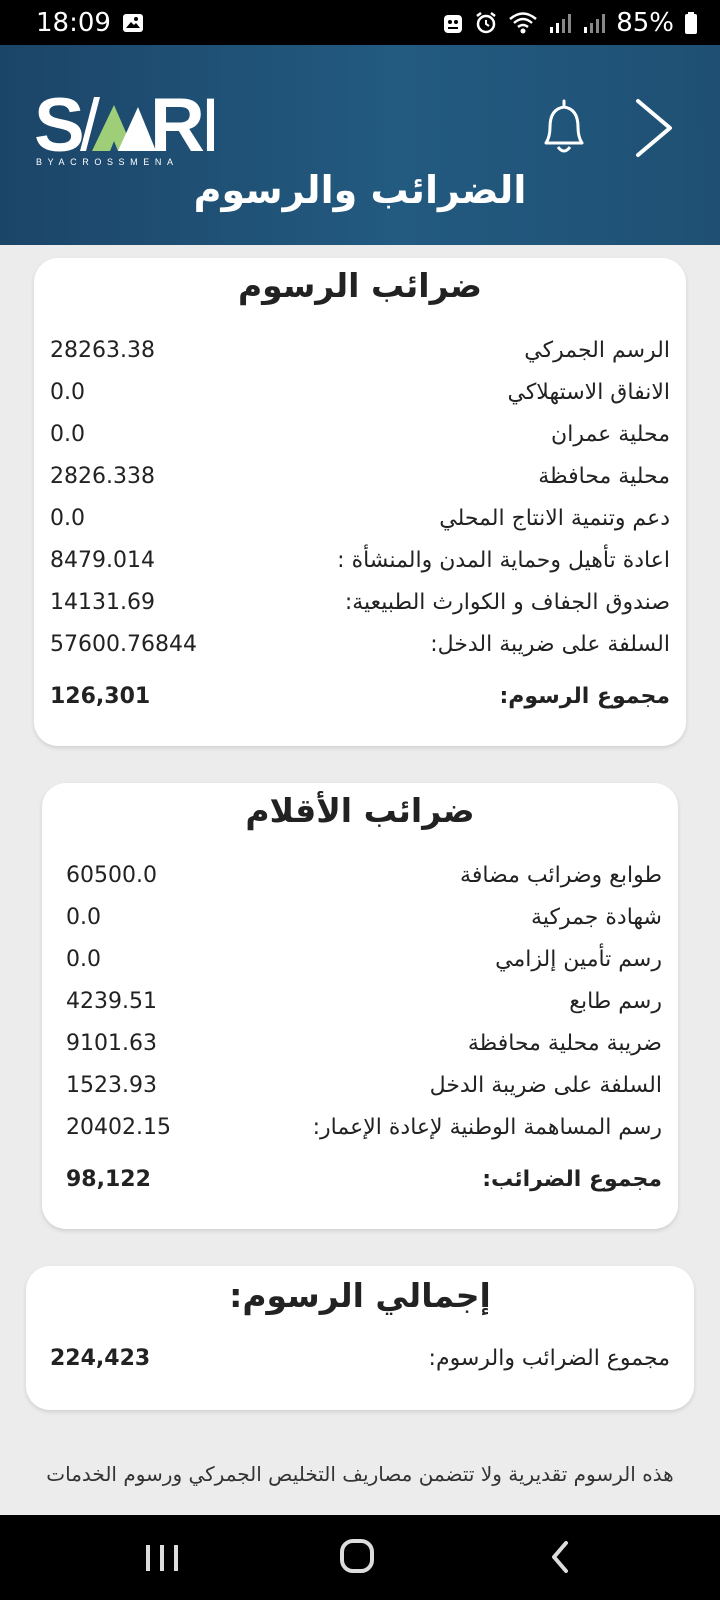 The width and height of the screenshot is (720, 1600). I want to click on fees-total-row: مجموع الرسوم: 126,301, so click(360, 704).